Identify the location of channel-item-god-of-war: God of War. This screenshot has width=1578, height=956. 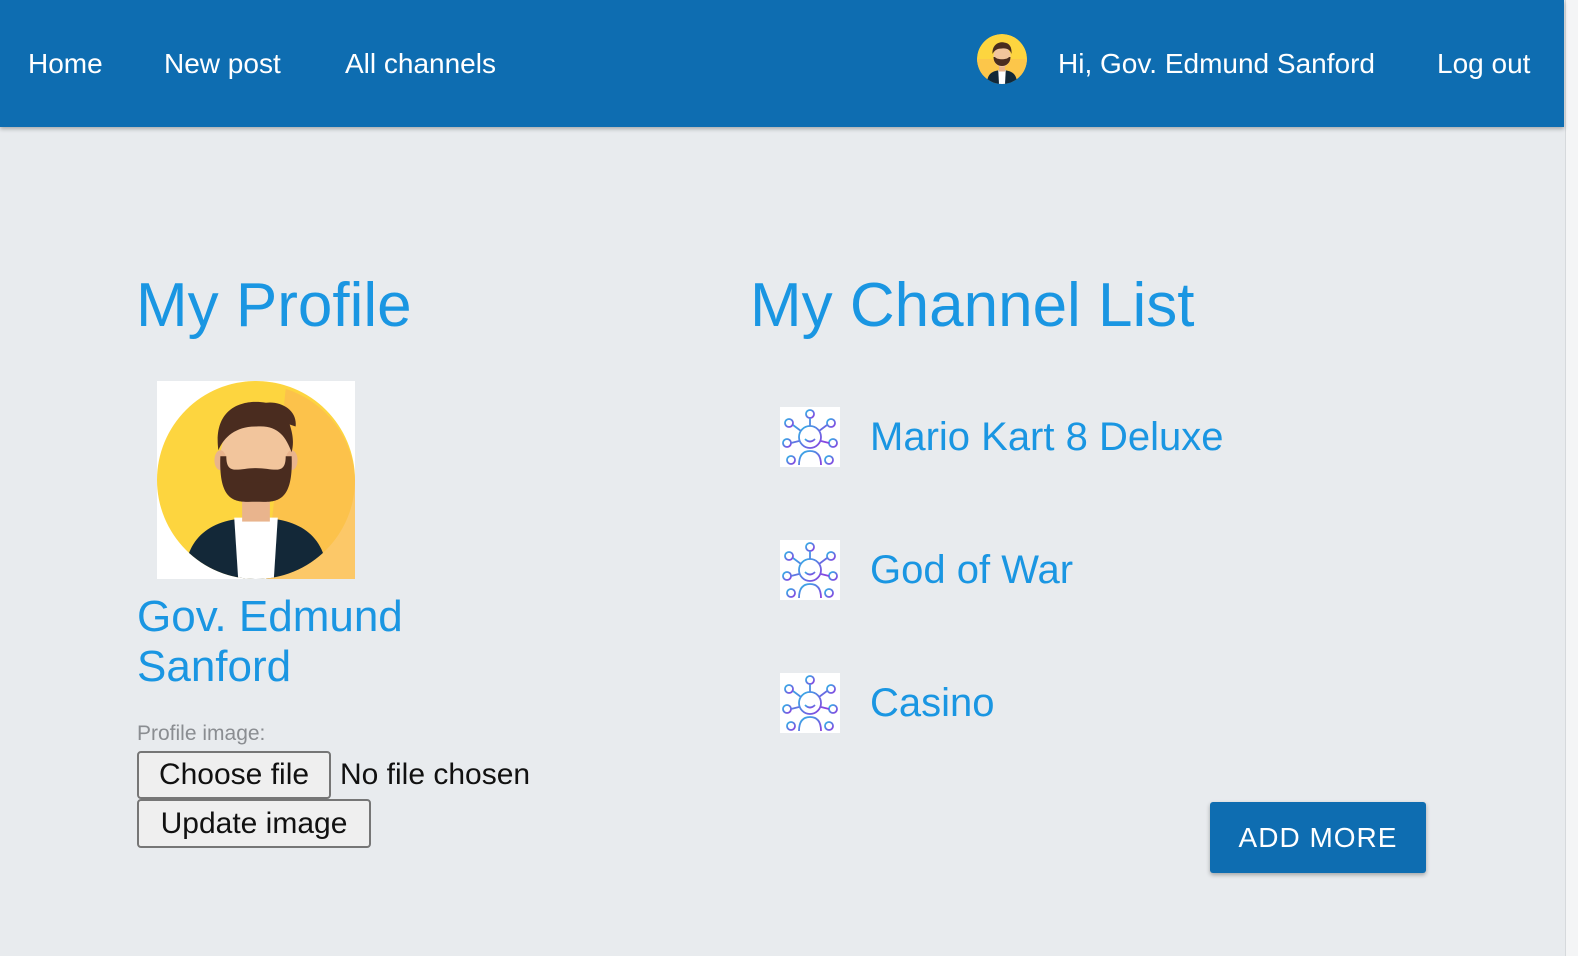
(1060, 571).